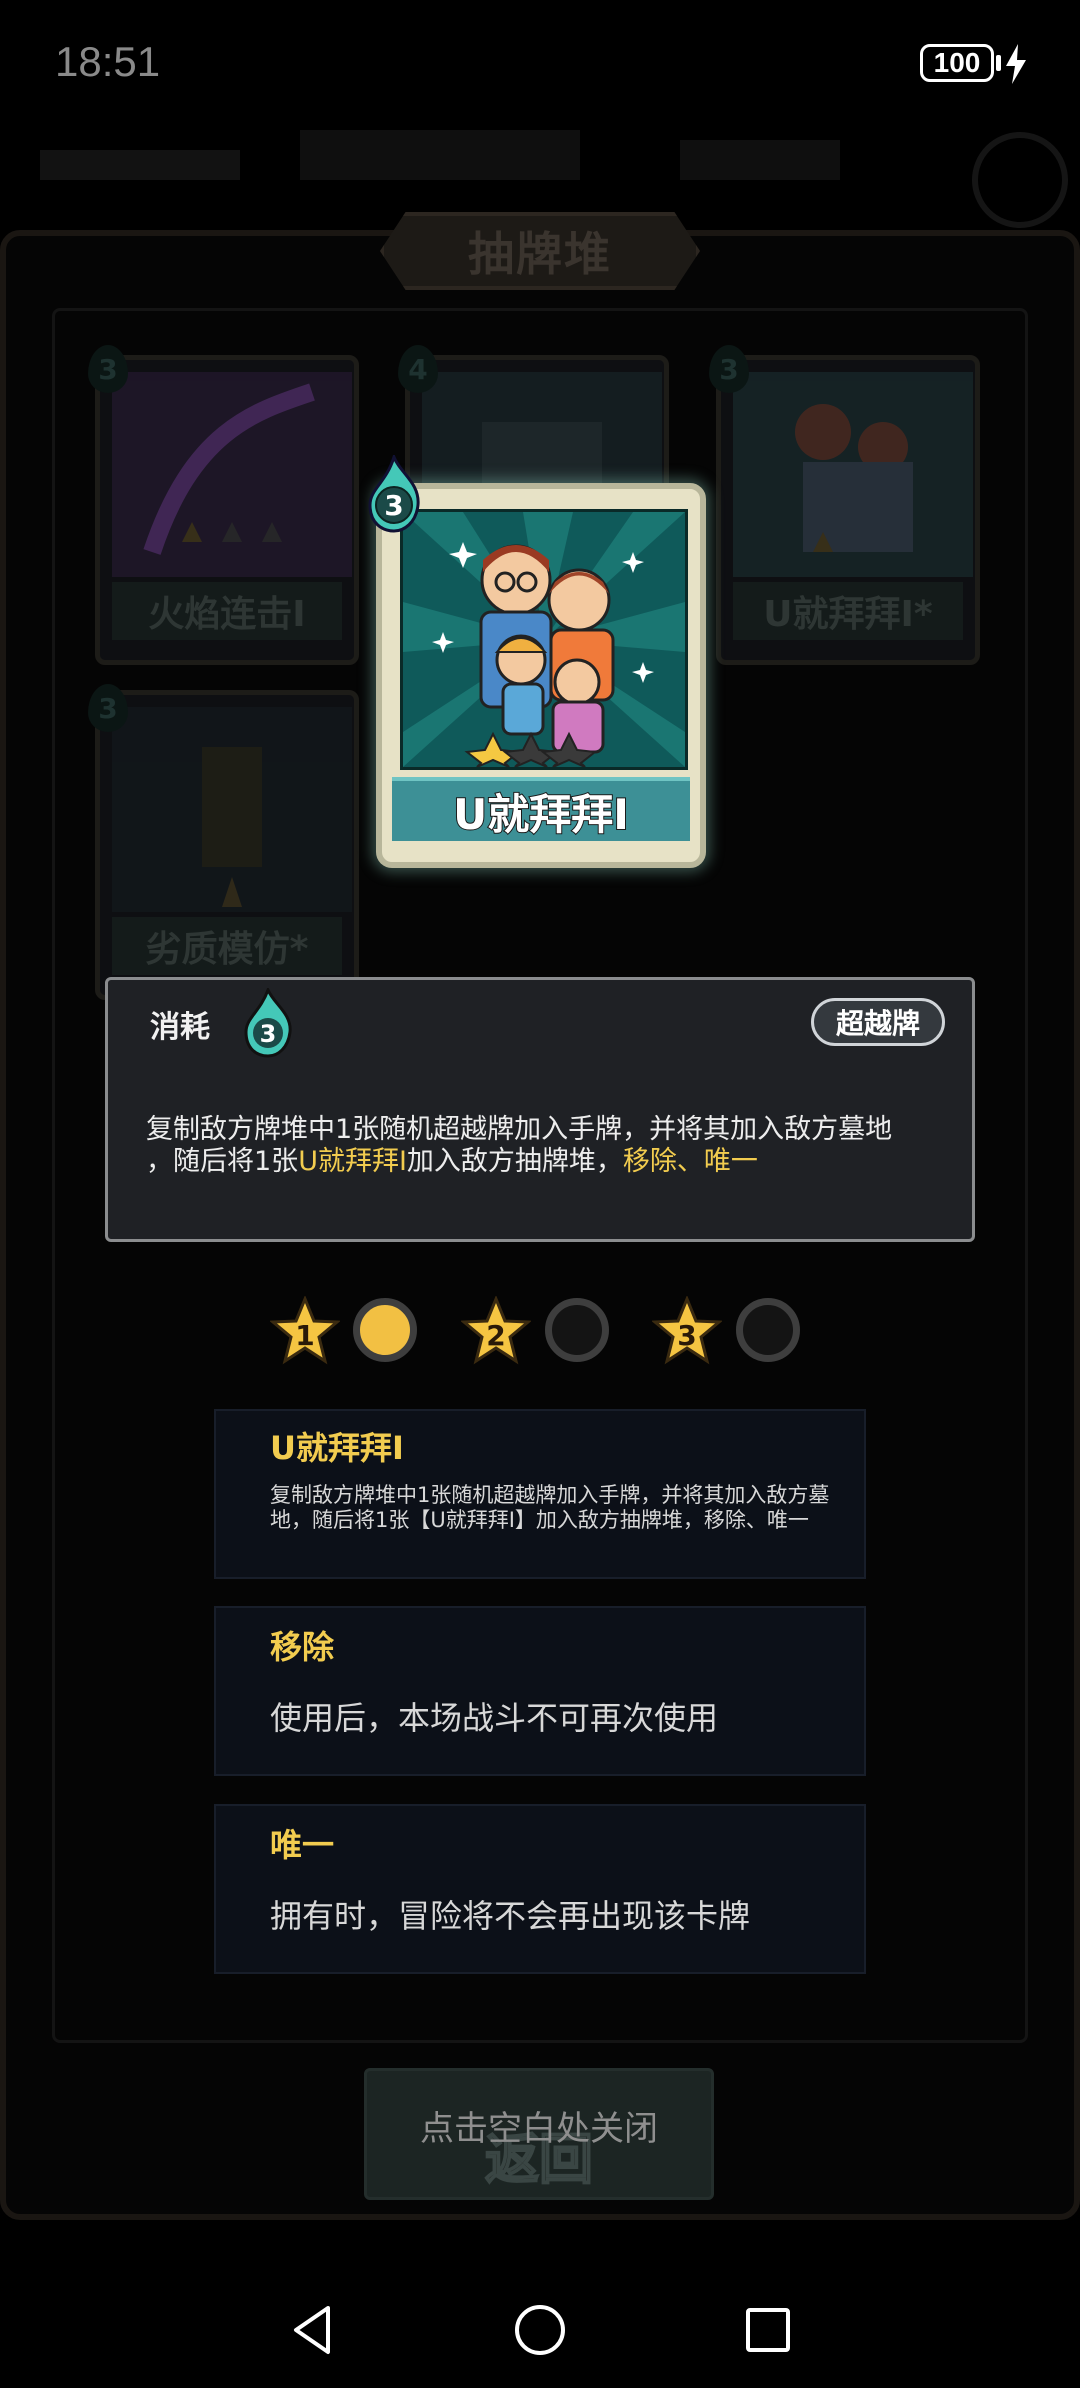  I want to click on star-level-number: 3, so click(686, 1335).